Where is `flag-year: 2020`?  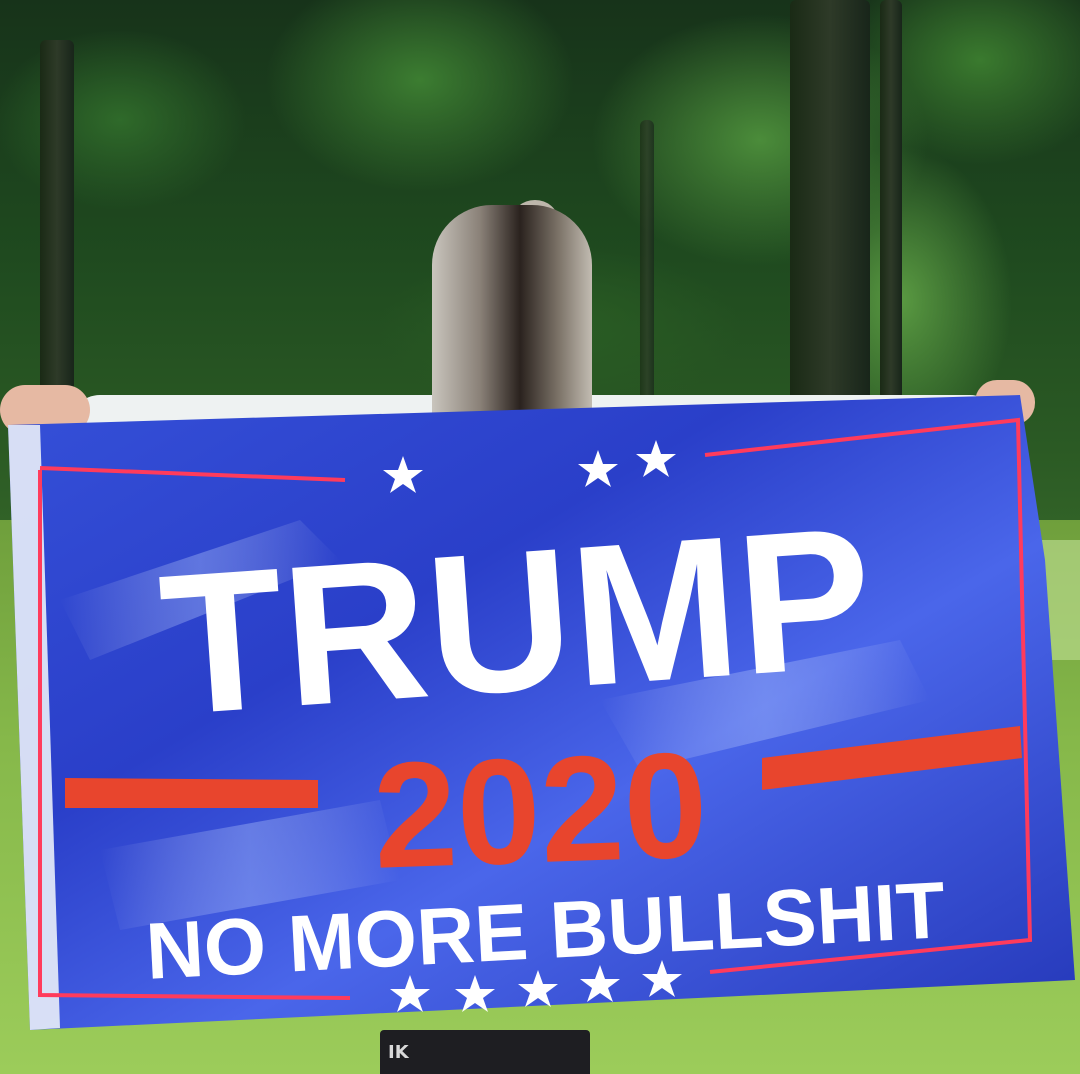
flag-year: 2020 is located at coordinates (540, 810).